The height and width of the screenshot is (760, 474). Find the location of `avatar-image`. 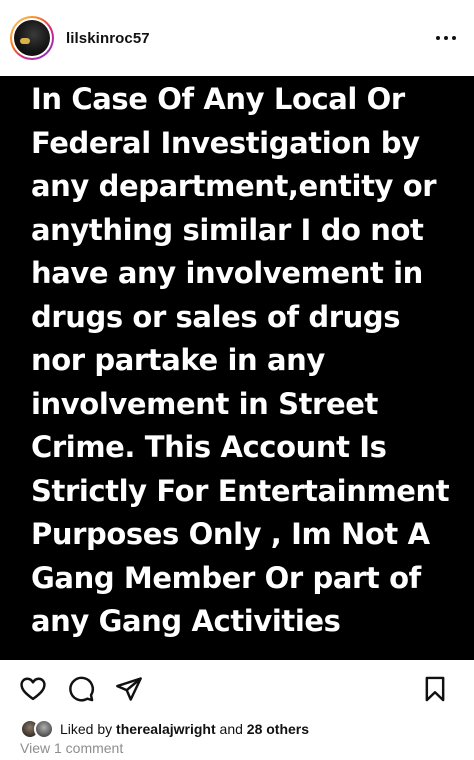

avatar-image is located at coordinates (32, 38).